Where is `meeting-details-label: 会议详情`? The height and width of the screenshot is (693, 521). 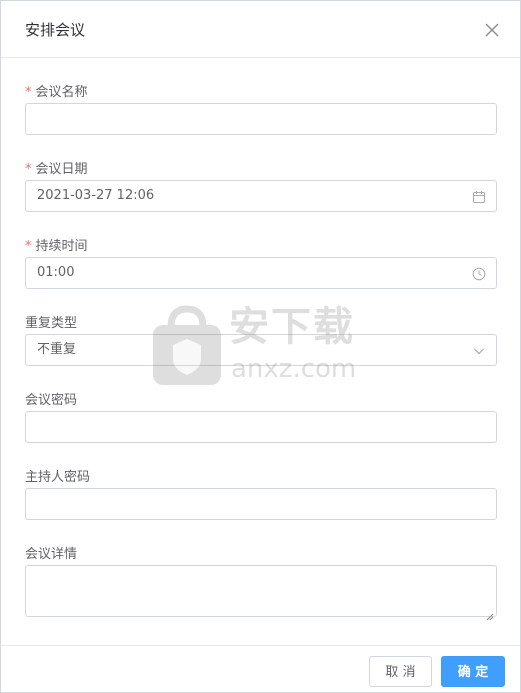 meeting-details-label: 会议详情 is located at coordinates (51, 554).